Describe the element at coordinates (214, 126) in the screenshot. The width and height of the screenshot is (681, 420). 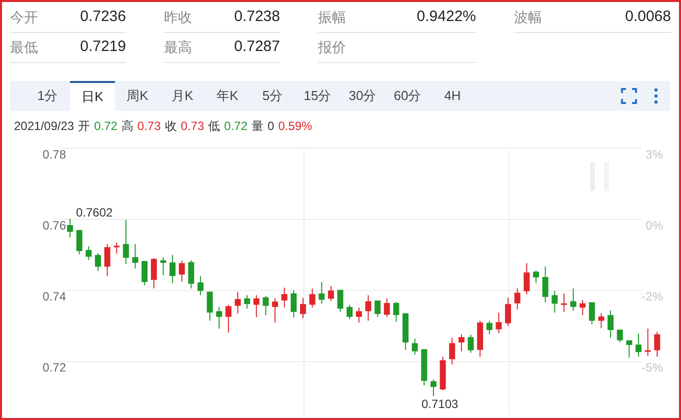
I see `summary-label: 低` at that location.